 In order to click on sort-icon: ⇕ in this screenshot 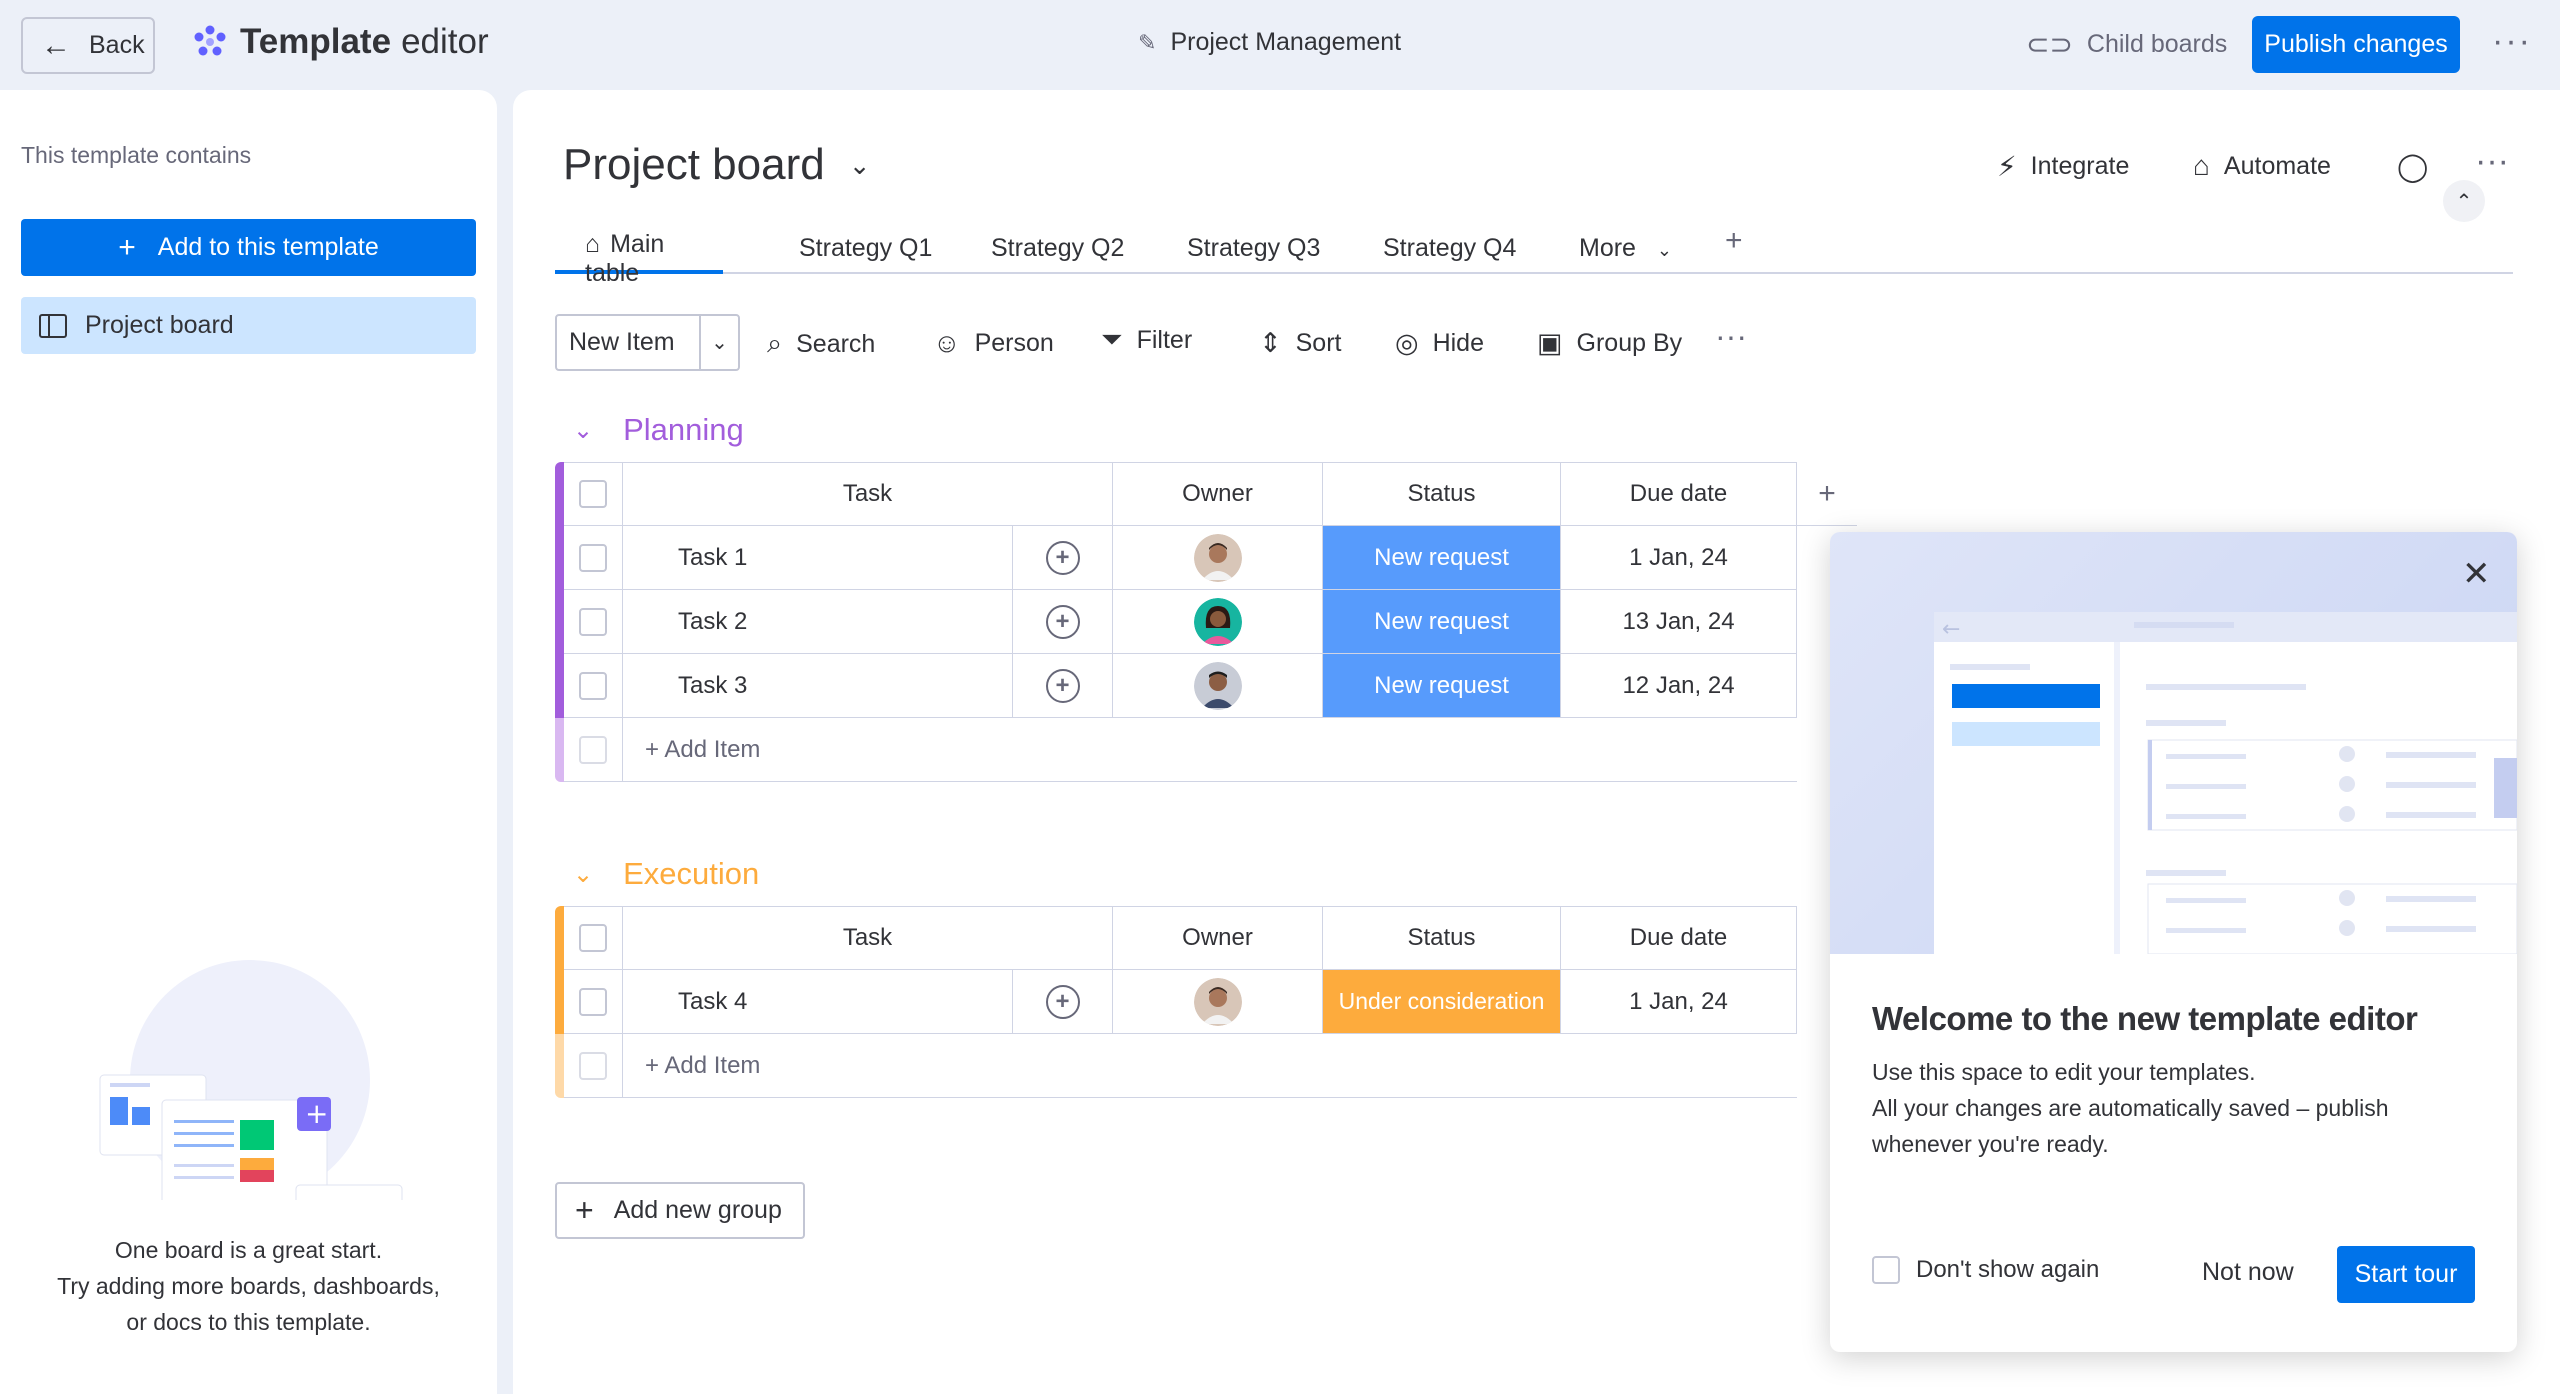, I will do `click(1270, 343)`.